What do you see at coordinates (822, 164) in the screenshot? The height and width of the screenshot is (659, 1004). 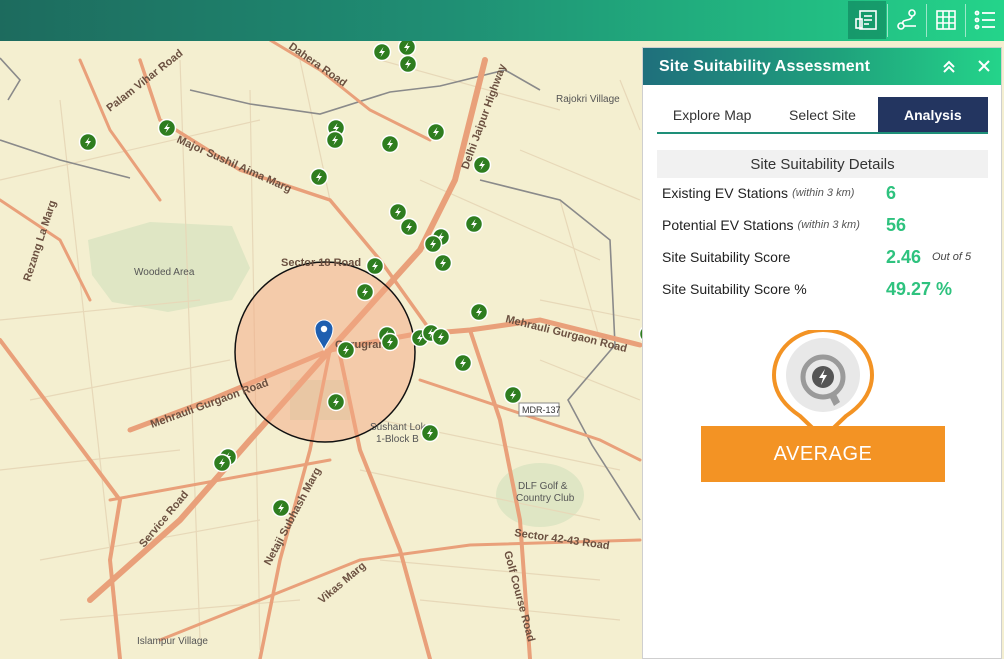 I see `details-title: Site Suitability Details` at bounding box center [822, 164].